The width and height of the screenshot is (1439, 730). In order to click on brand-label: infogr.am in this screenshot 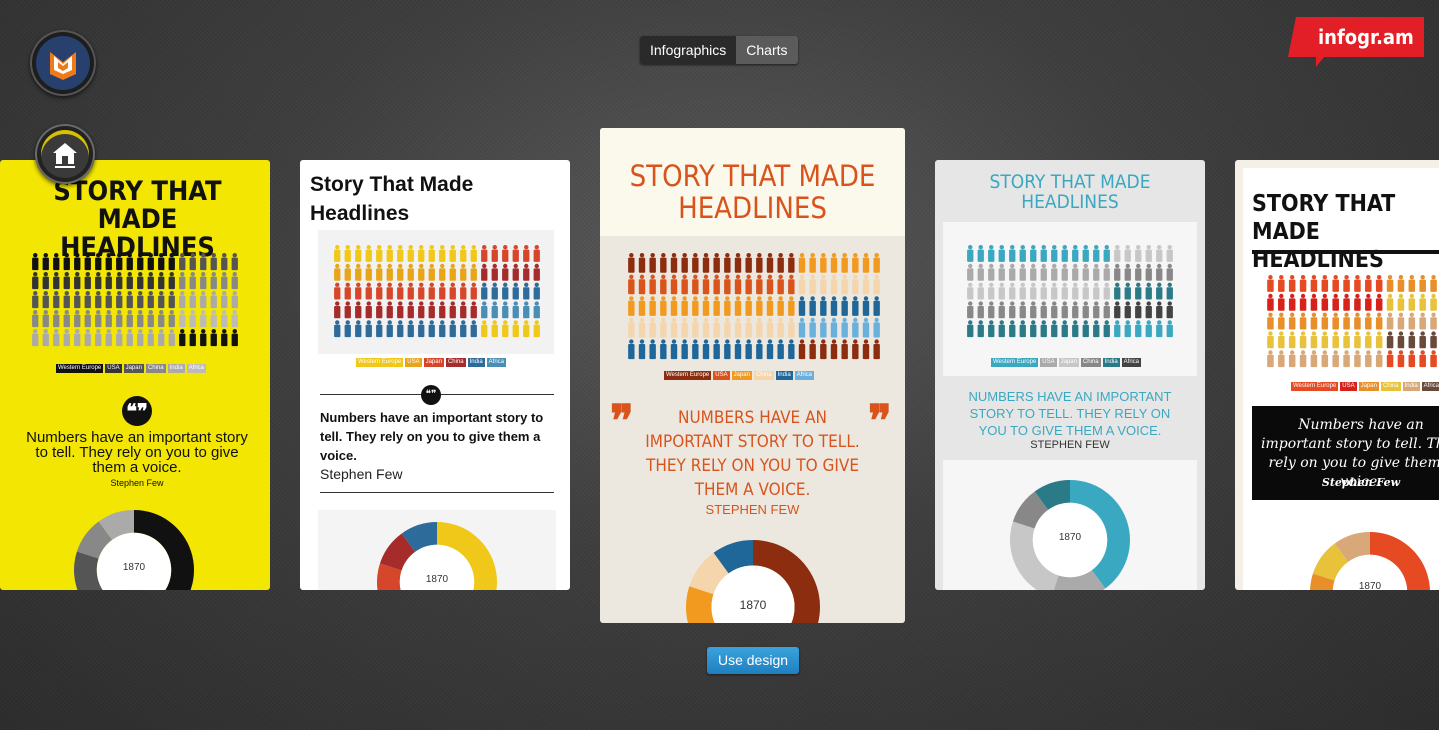, I will do `click(1366, 37)`.